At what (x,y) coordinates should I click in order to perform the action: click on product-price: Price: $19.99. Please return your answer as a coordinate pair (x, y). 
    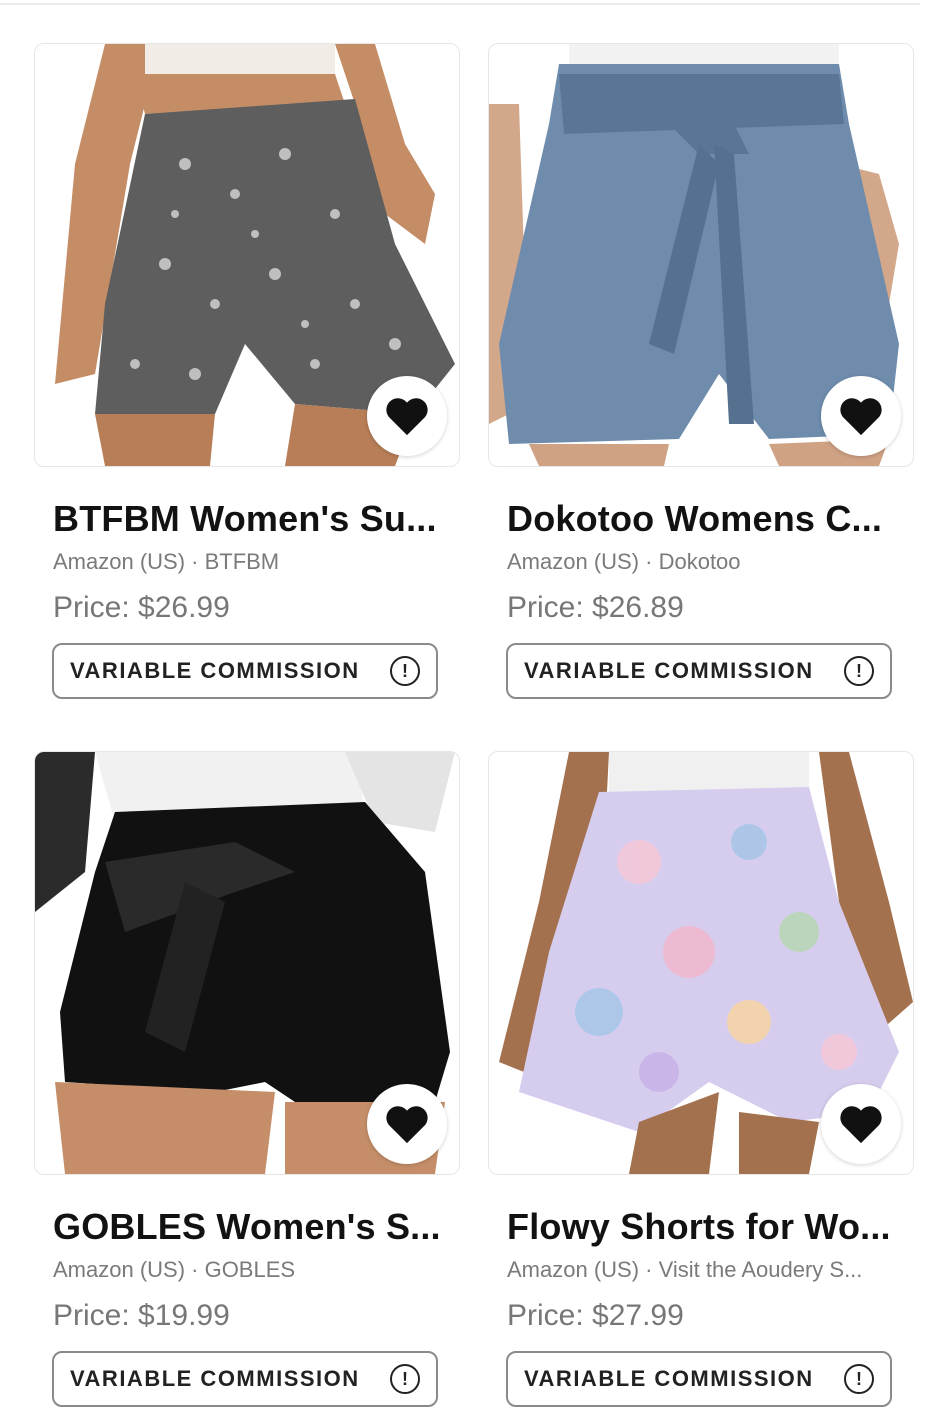
    Looking at the image, I should click on (141, 1315).